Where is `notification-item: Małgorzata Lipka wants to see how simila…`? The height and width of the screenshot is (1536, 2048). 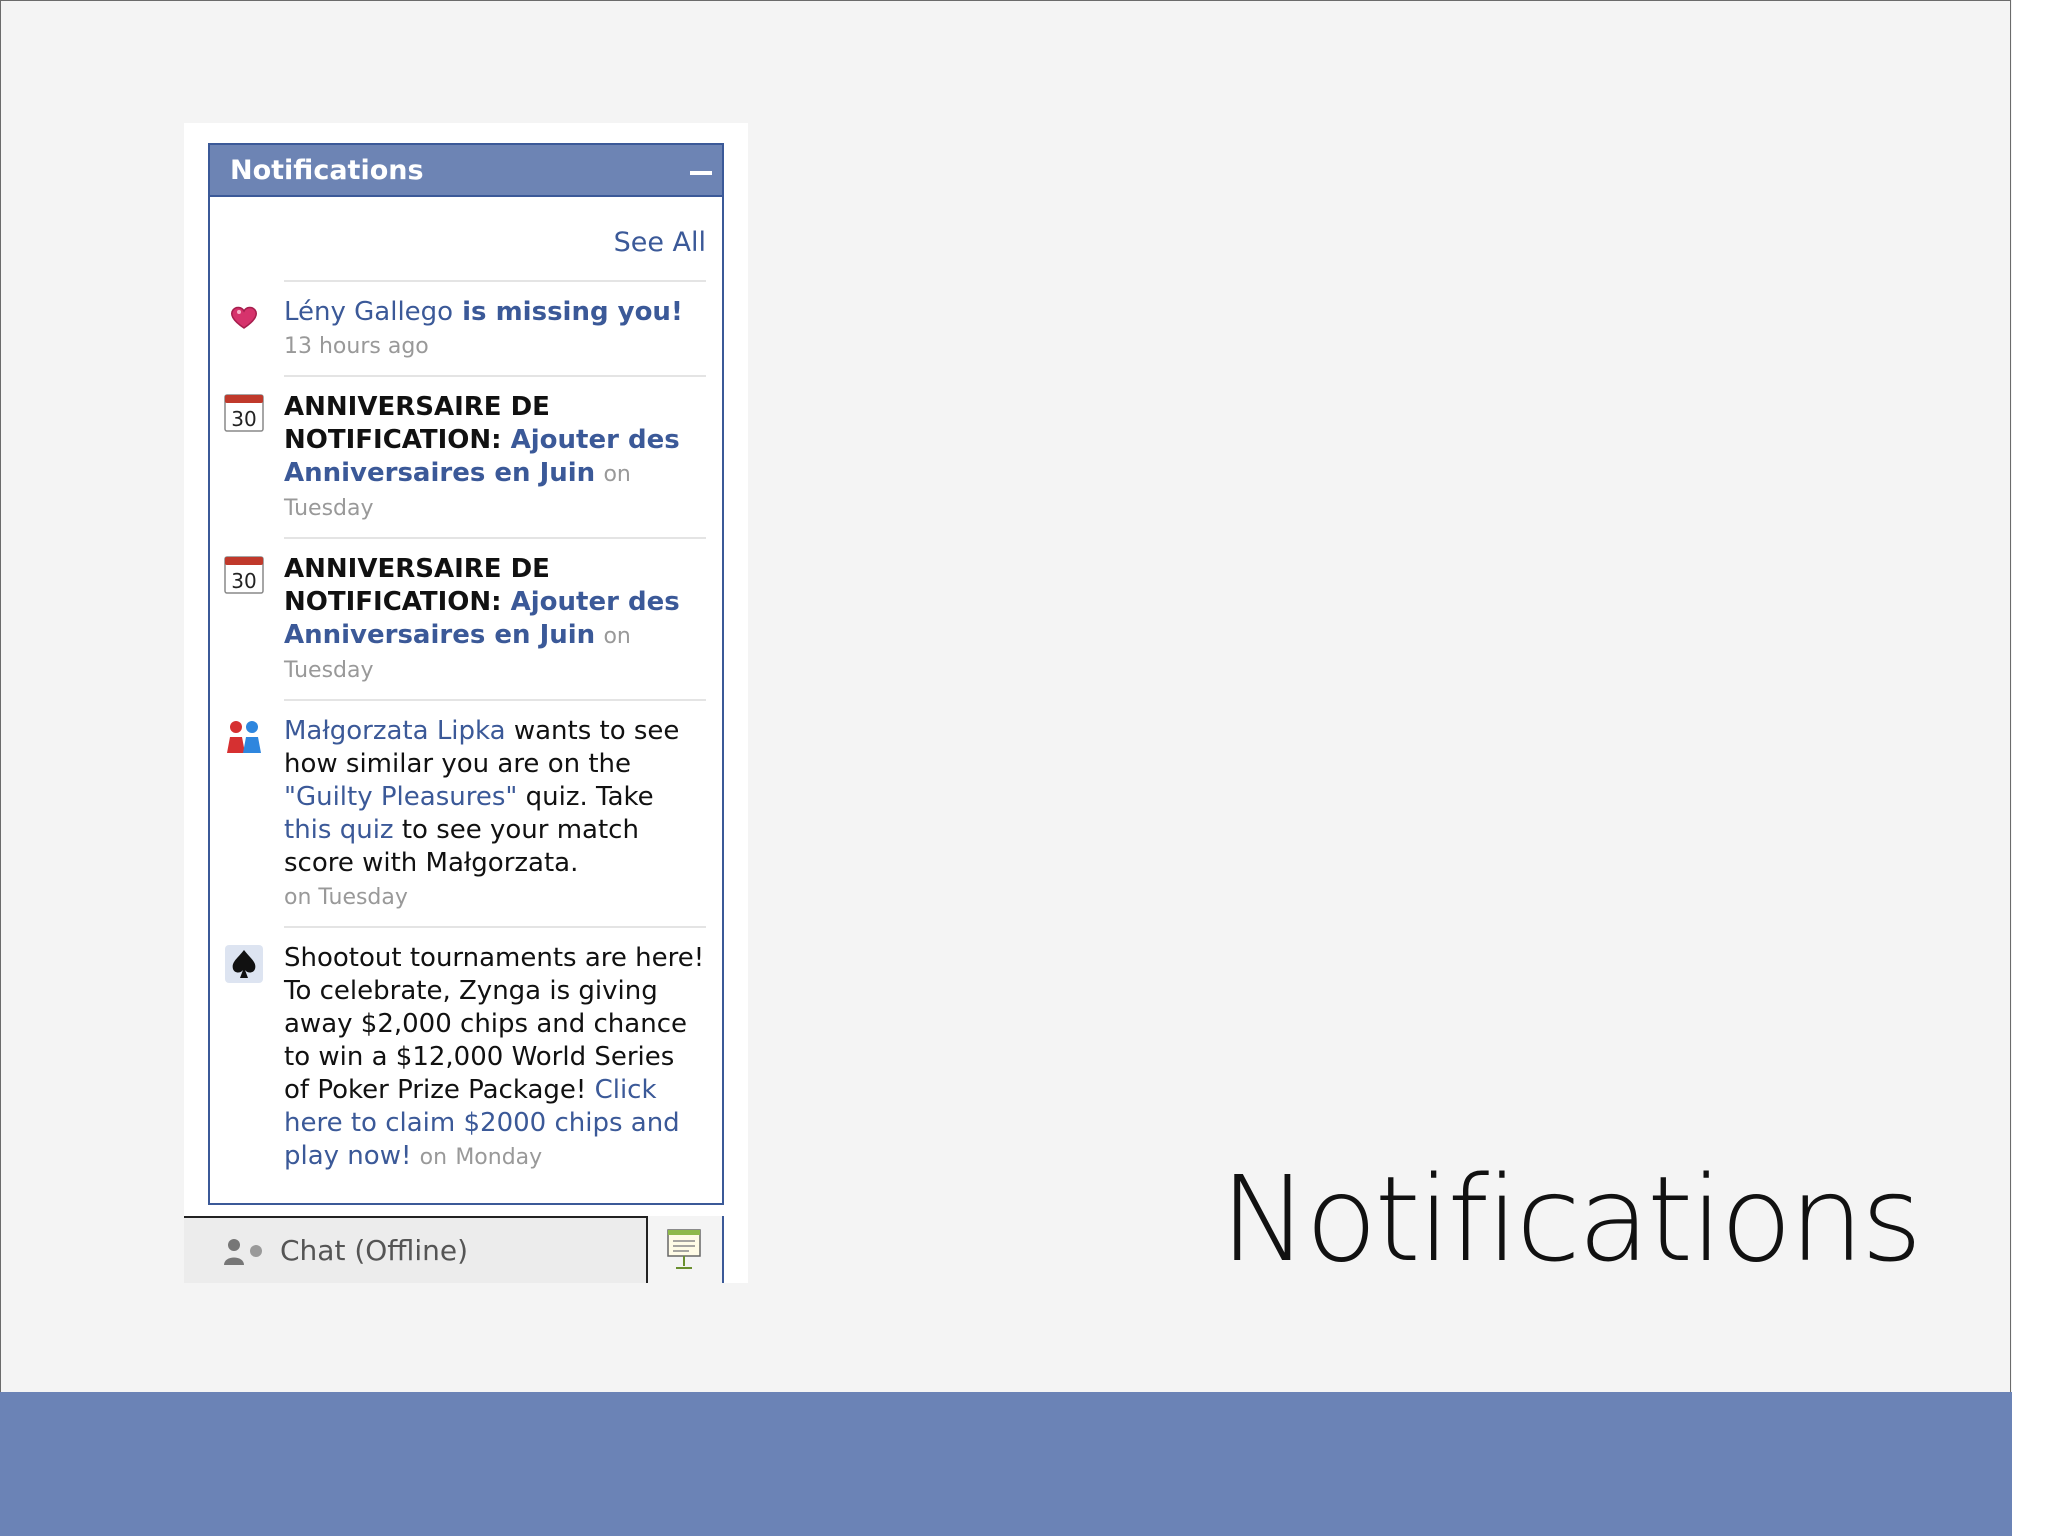
notification-item: Małgorzata Lipka wants to see how simila… is located at coordinates (466, 812).